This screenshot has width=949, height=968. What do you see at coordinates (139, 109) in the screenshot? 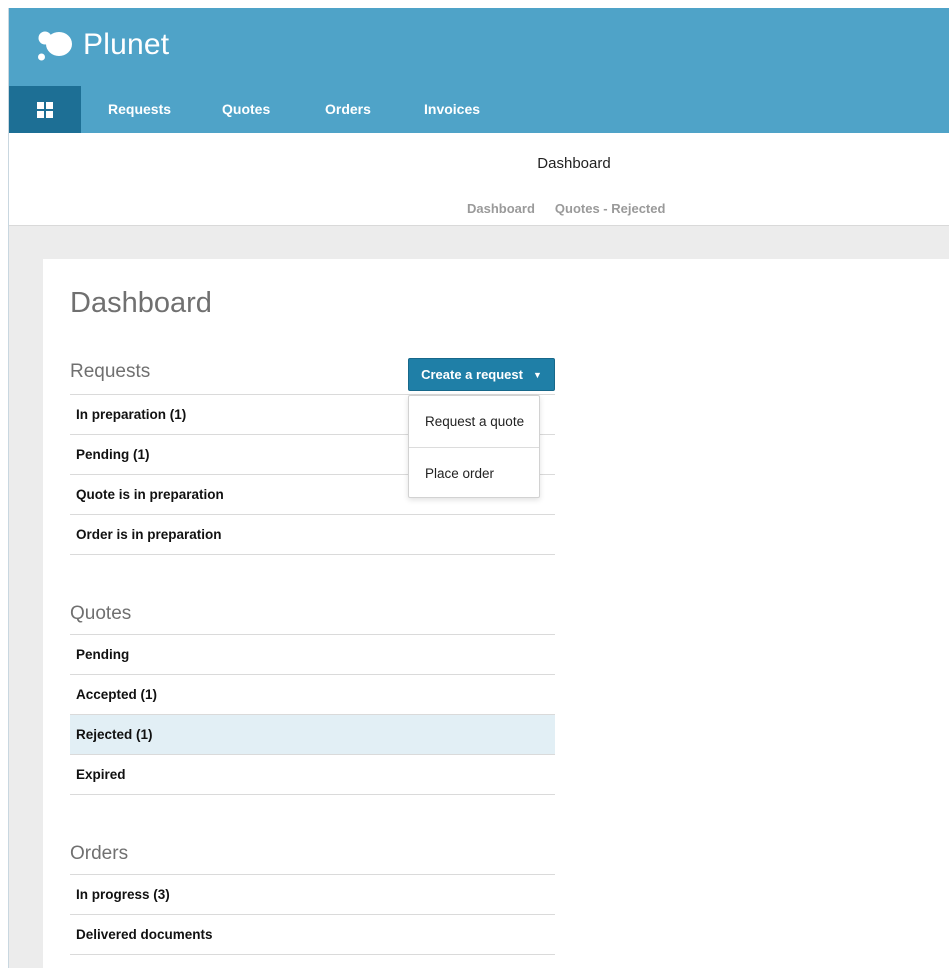
I see `nav-requests: Requests` at bounding box center [139, 109].